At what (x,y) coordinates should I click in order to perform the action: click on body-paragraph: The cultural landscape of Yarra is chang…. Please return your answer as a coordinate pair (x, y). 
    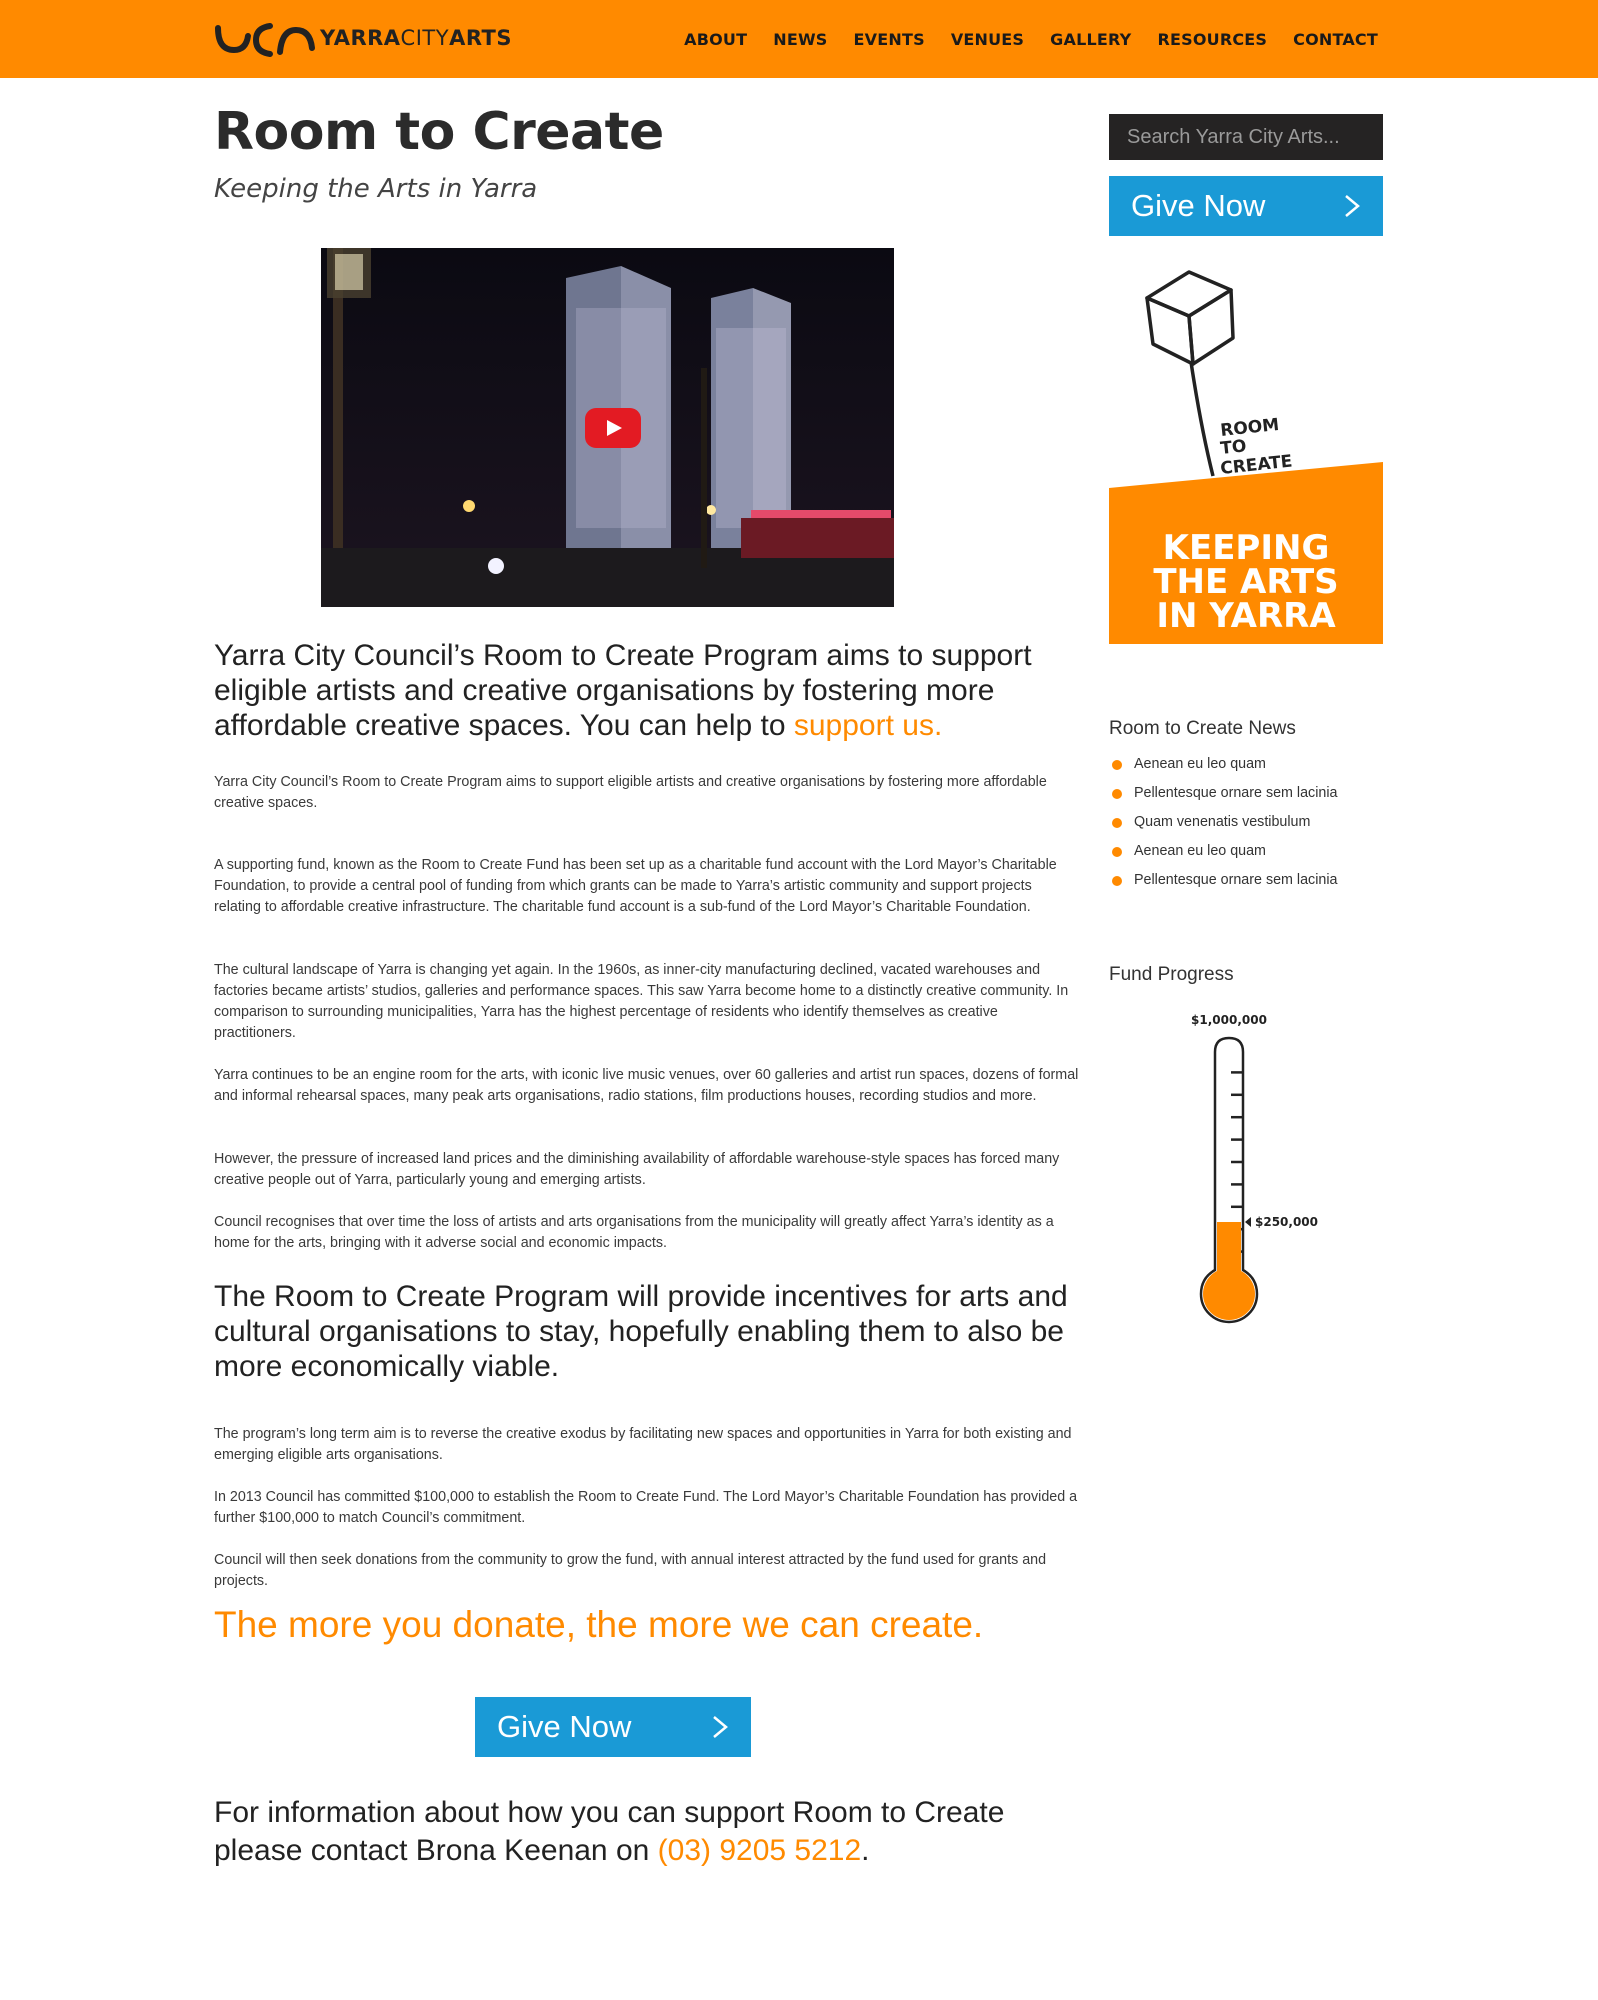
    Looking at the image, I should click on (641, 1001).